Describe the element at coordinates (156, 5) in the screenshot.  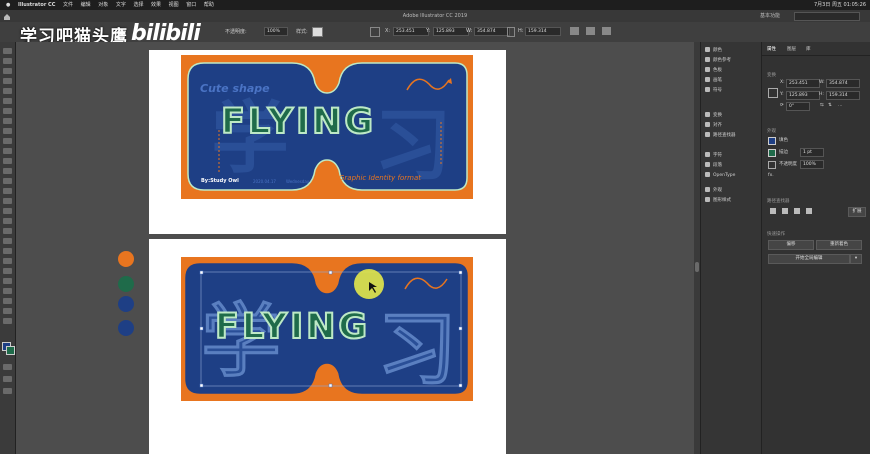
I see `menu-effect: 效果` at that location.